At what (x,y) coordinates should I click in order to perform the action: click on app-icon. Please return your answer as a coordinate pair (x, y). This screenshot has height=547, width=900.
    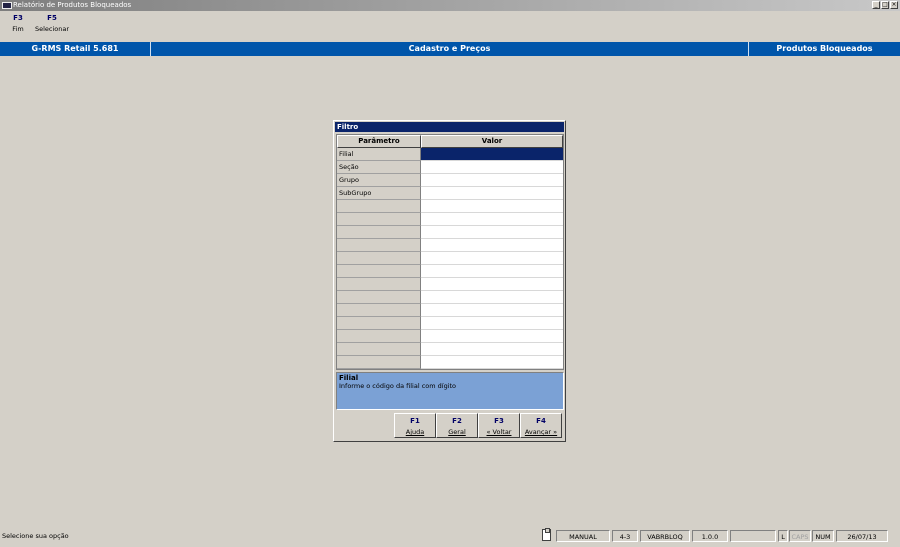
    Looking at the image, I should click on (7, 5).